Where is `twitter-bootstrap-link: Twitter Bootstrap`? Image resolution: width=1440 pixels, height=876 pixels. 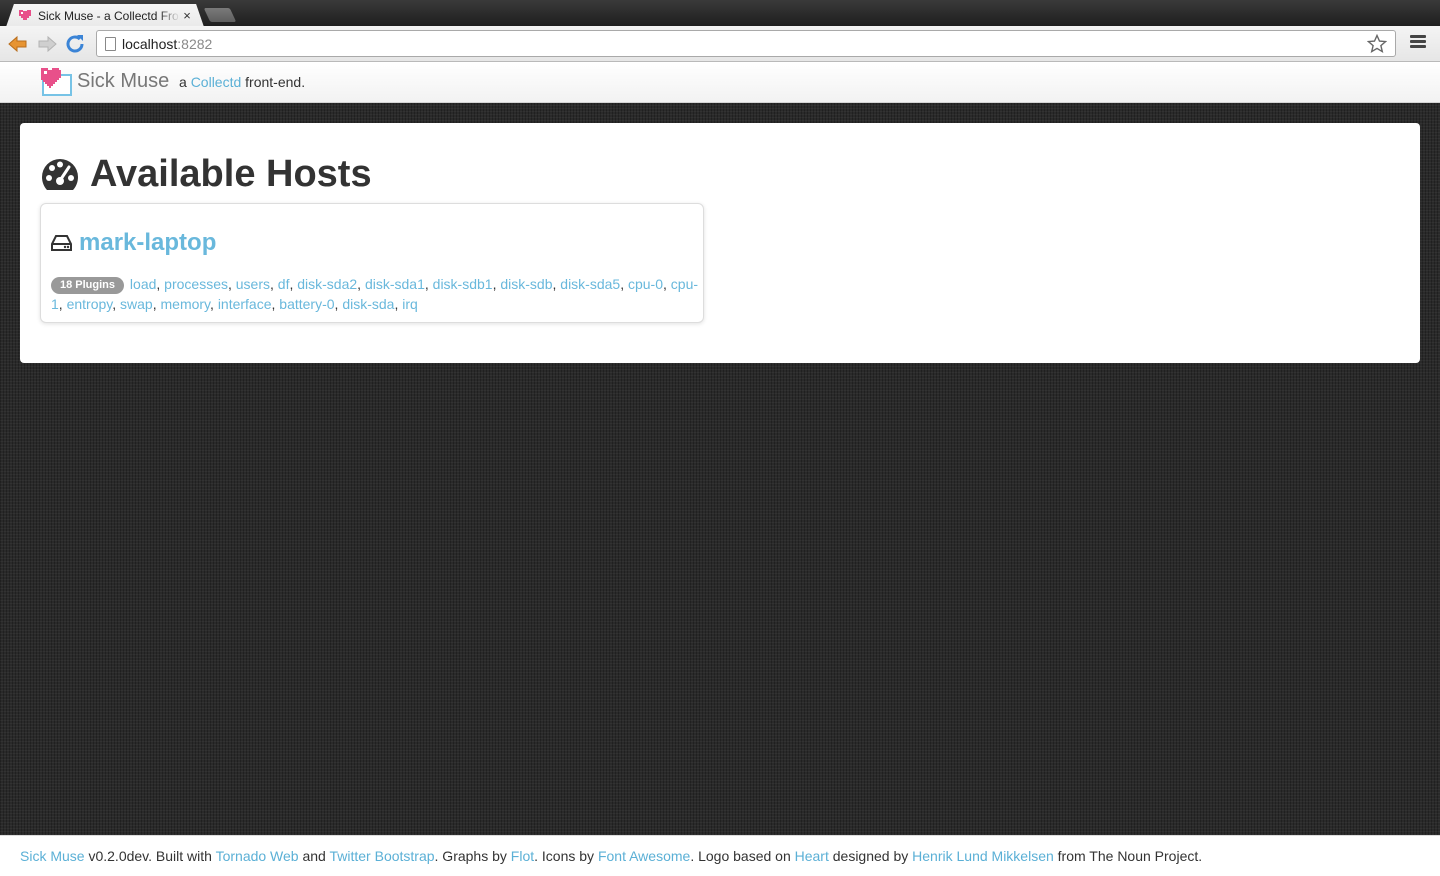
twitter-bootstrap-link: Twitter Bootstrap is located at coordinates (381, 856).